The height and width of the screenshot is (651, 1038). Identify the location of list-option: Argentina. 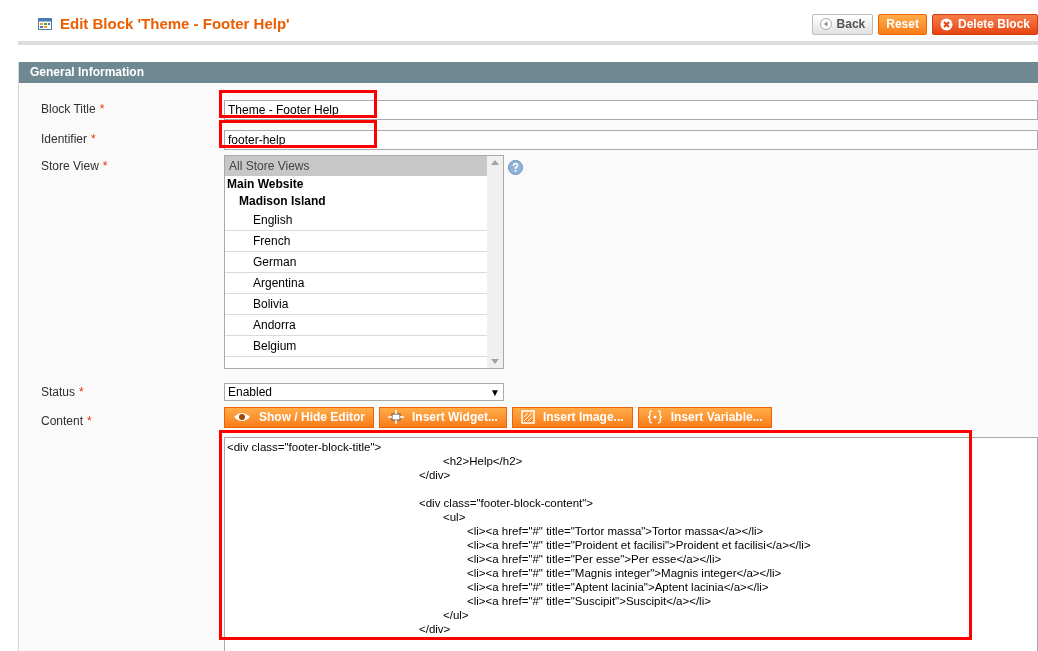
(356, 283).